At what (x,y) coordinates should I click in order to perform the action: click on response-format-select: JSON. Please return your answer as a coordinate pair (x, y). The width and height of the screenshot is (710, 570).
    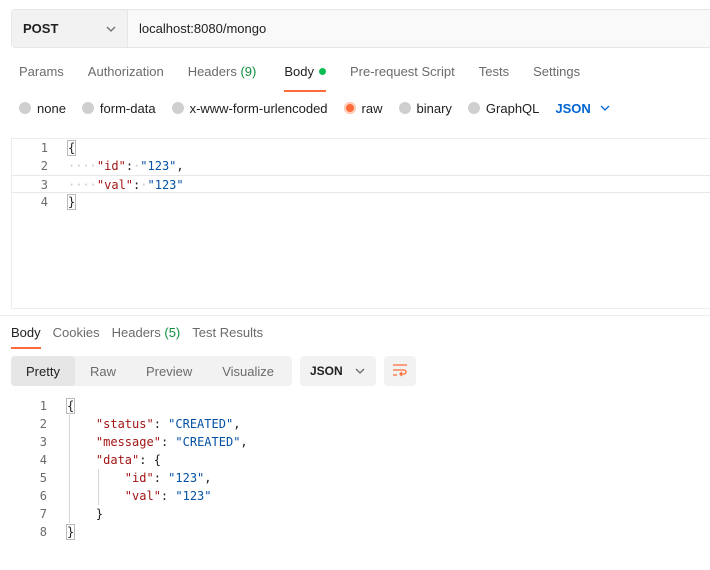
    Looking at the image, I should click on (338, 371).